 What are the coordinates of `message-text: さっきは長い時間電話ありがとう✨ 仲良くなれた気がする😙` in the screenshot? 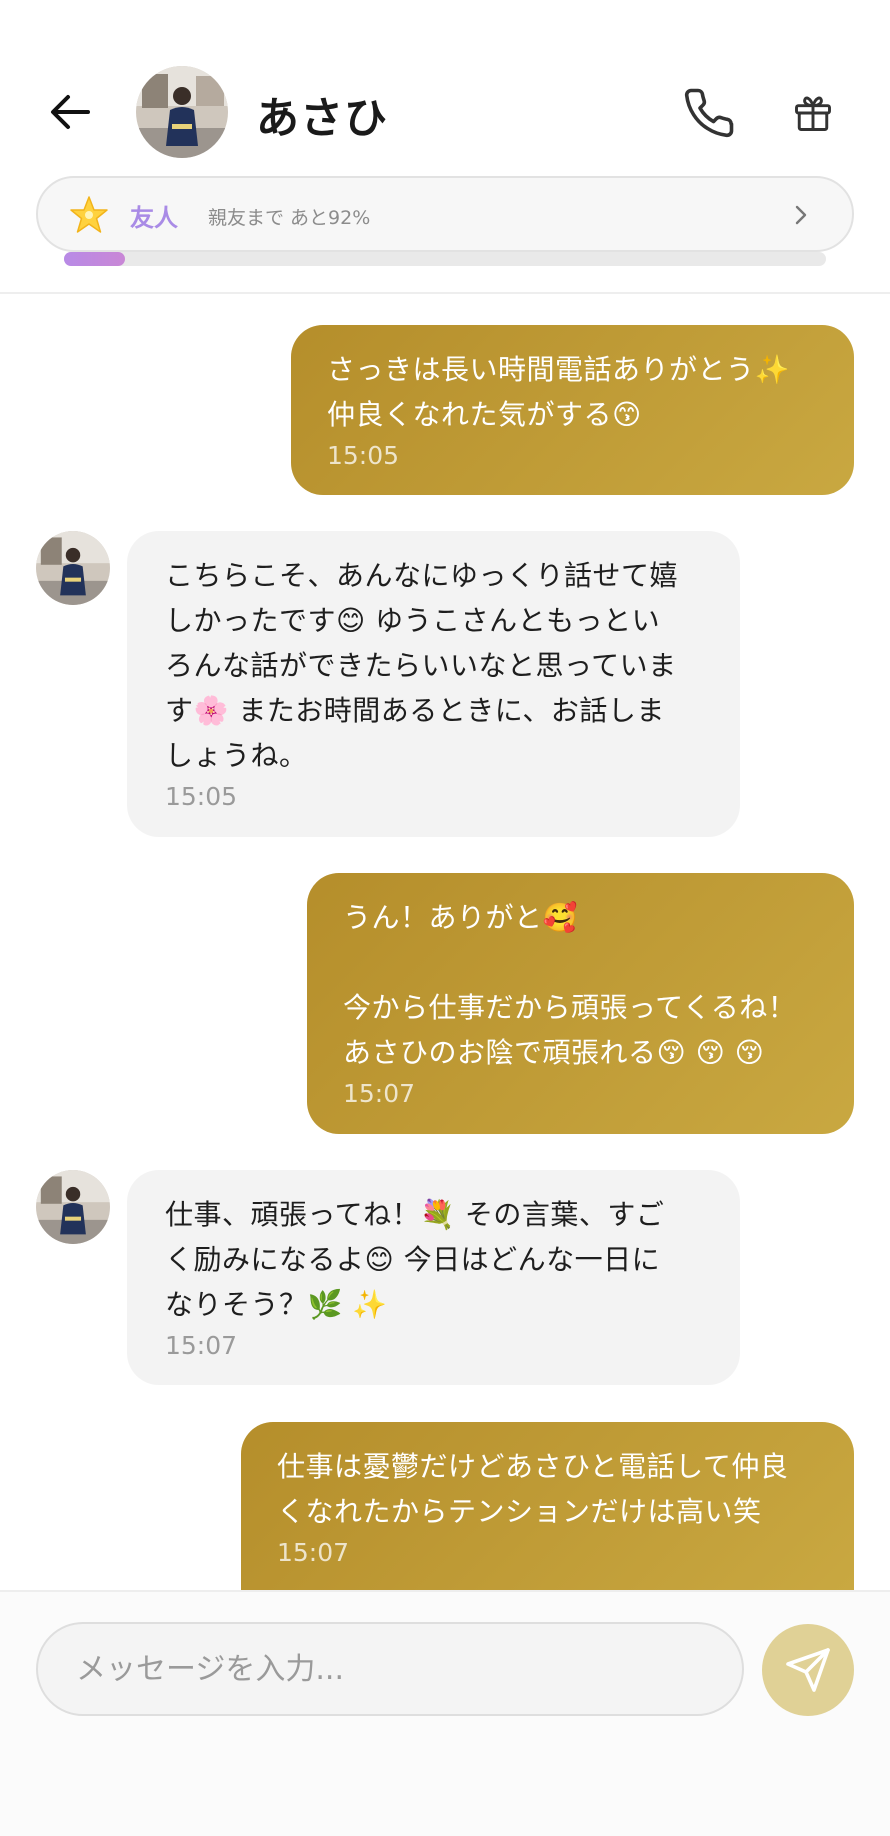 It's located at (558, 392).